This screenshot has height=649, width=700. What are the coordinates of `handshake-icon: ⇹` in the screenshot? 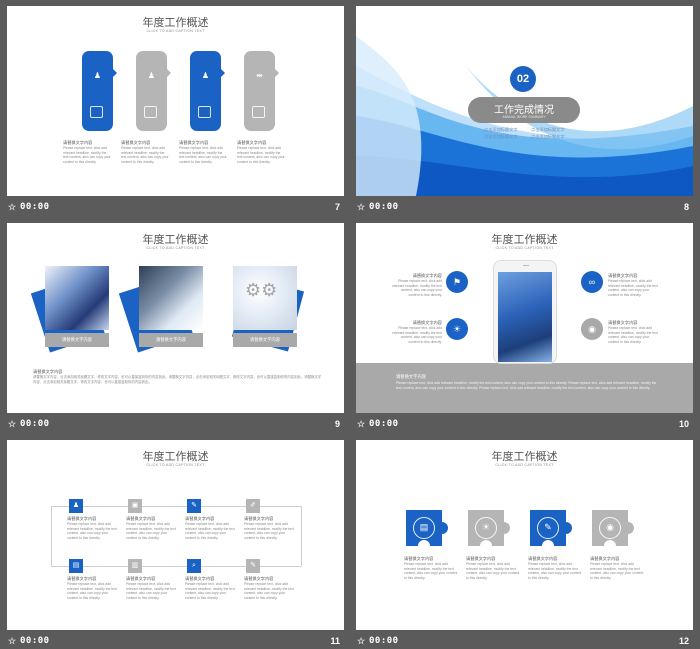 It's located at (259, 75).